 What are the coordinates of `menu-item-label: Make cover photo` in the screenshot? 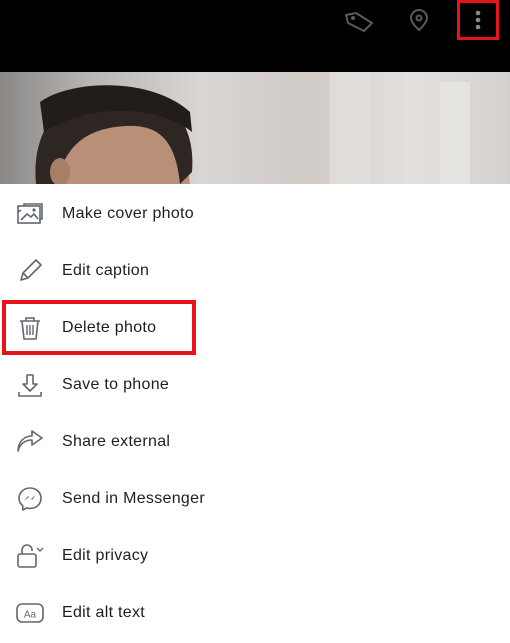 It's located at (128, 213).